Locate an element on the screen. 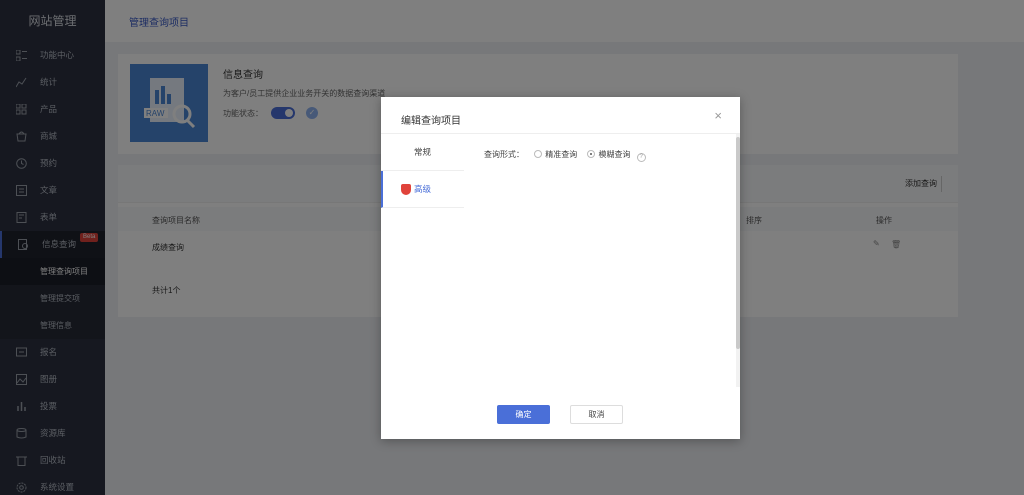  query-mode-field: 查询形式： 精准查询 模糊查询 ? is located at coordinates (565, 155).